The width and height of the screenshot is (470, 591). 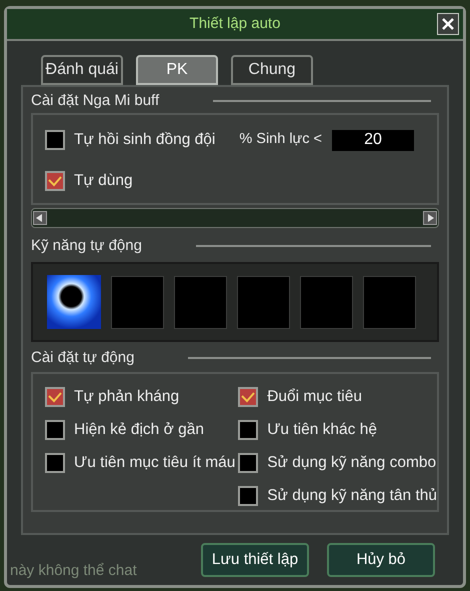 What do you see at coordinates (352, 496) in the screenshot?
I see `option-label: Sử dụng kỹ năng tân thủ` at bounding box center [352, 496].